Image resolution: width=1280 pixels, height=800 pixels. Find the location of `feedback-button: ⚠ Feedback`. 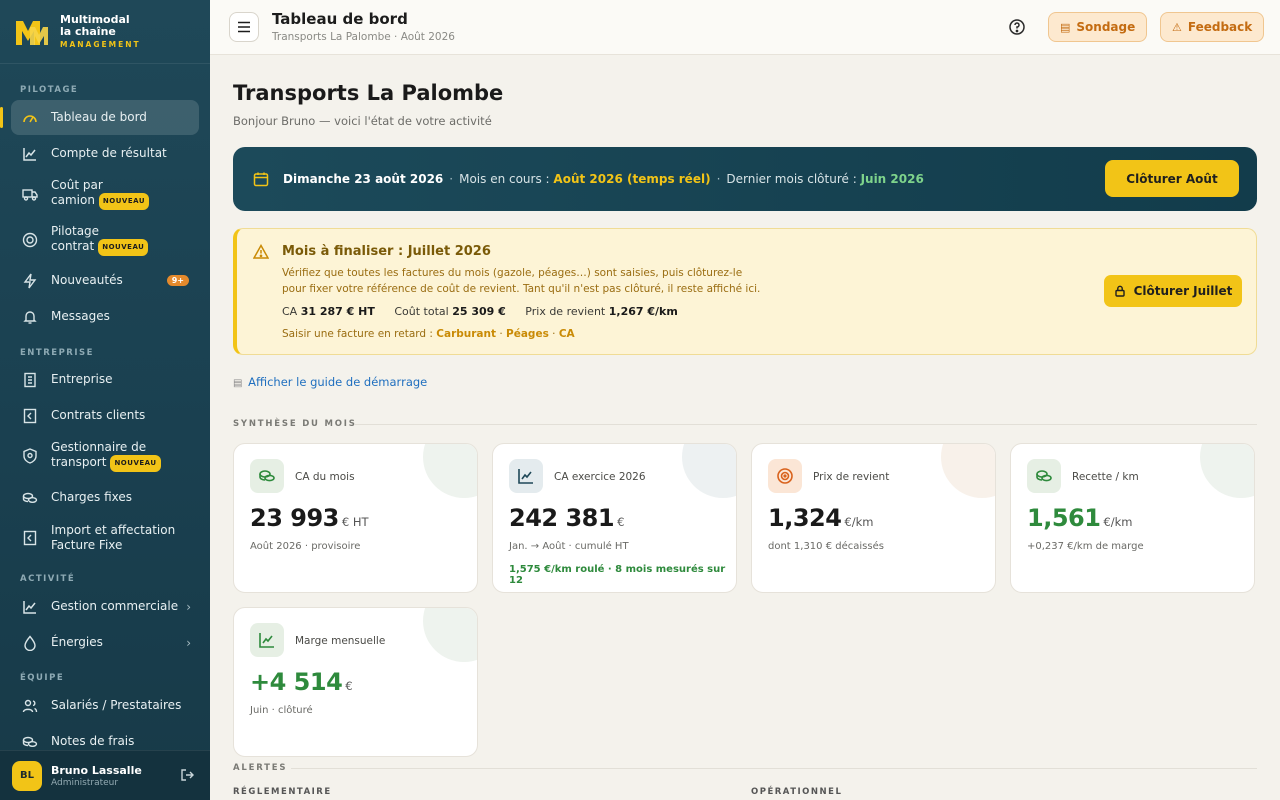

feedback-button: ⚠ Feedback is located at coordinates (1212, 27).